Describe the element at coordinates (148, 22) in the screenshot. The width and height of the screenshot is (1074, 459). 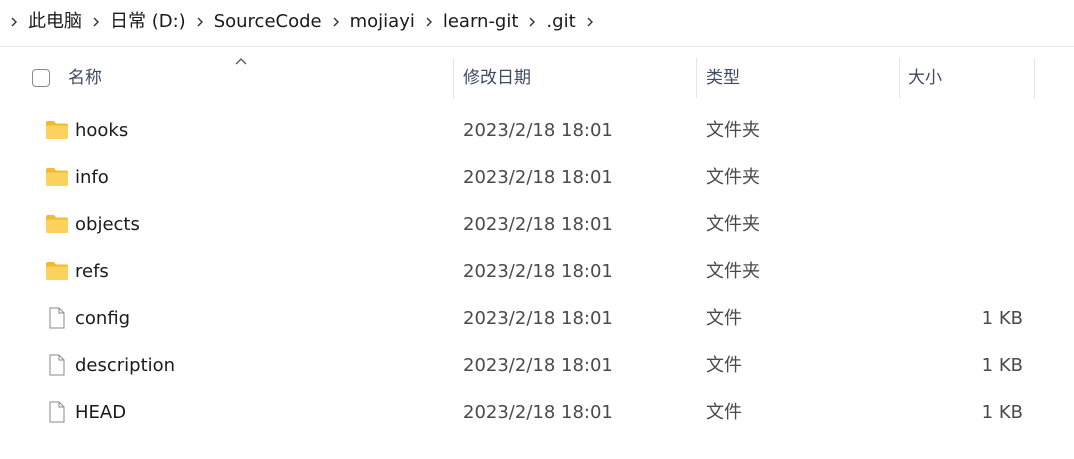
I see `breadcrumb-item-drive-d: 日常 (D:)` at that location.